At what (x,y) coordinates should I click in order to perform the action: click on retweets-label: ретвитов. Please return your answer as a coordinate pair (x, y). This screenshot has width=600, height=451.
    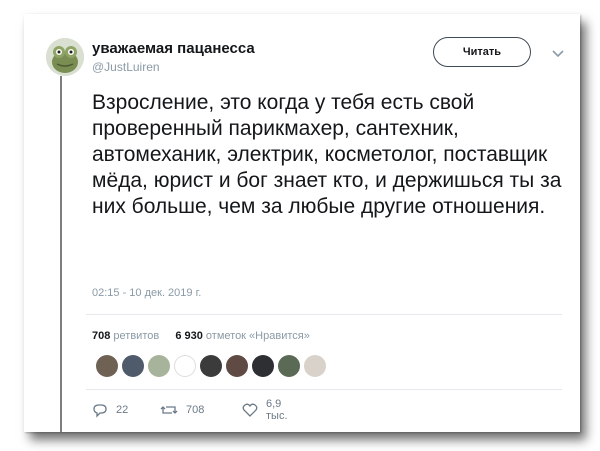
    Looking at the image, I should click on (136, 336).